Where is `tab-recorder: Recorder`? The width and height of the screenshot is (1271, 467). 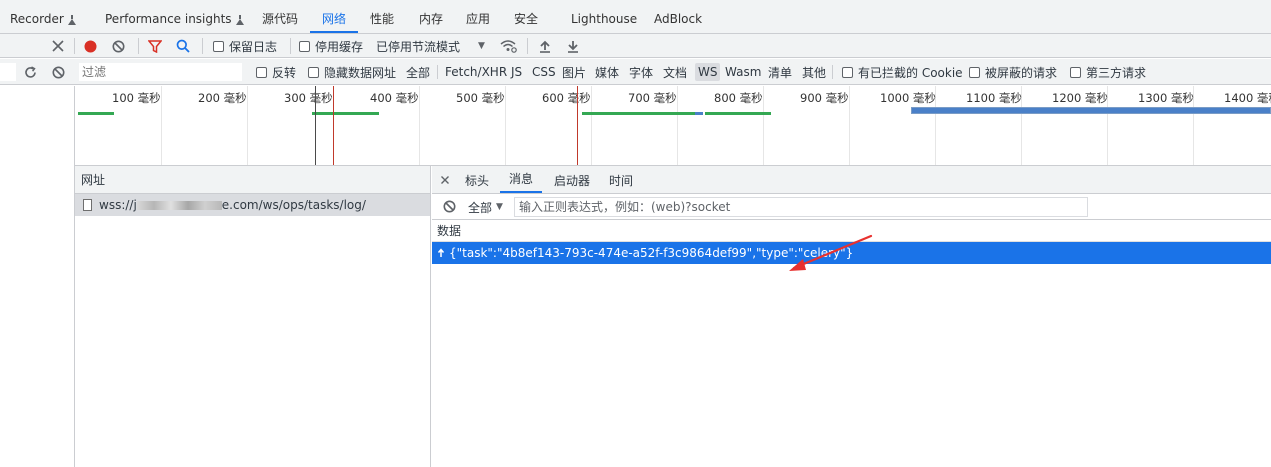
tab-recorder: Recorder is located at coordinates (43, 17).